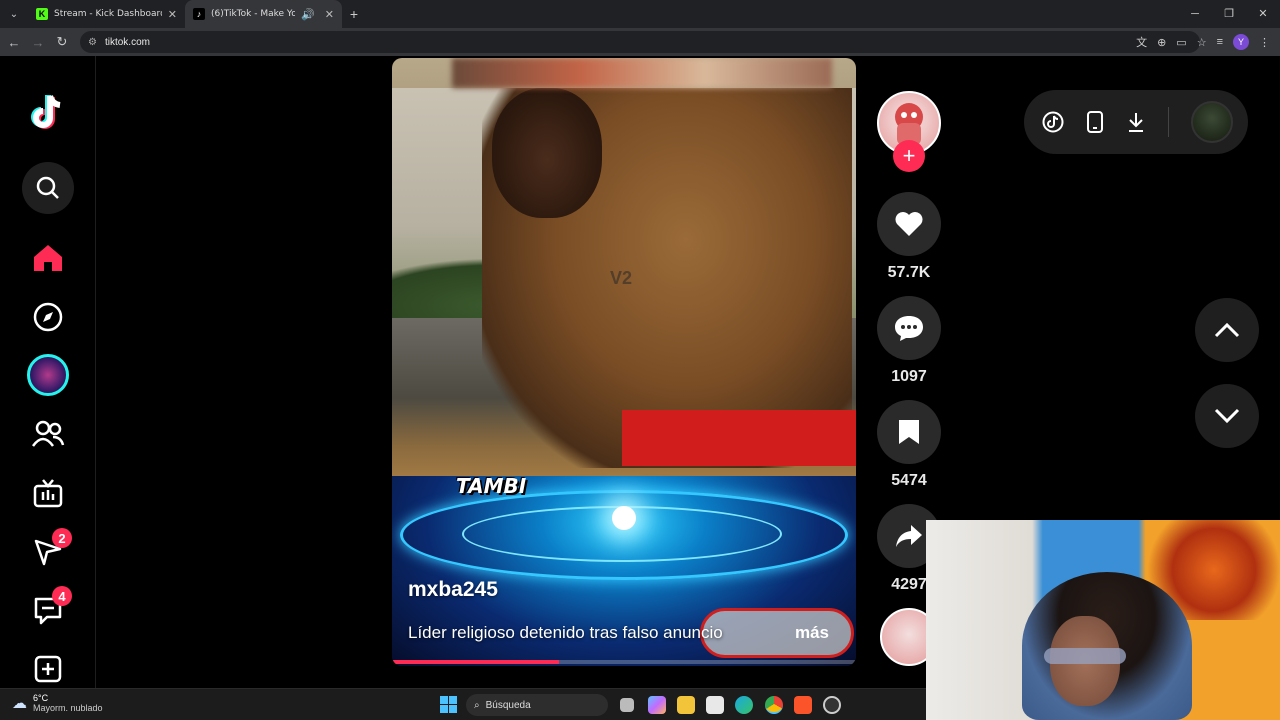 This screenshot has height=720, width=1280. What do you see at coordinates (48, 188) in the screenshot?
I see `sidebar-search` at bounding box center [48, 188].